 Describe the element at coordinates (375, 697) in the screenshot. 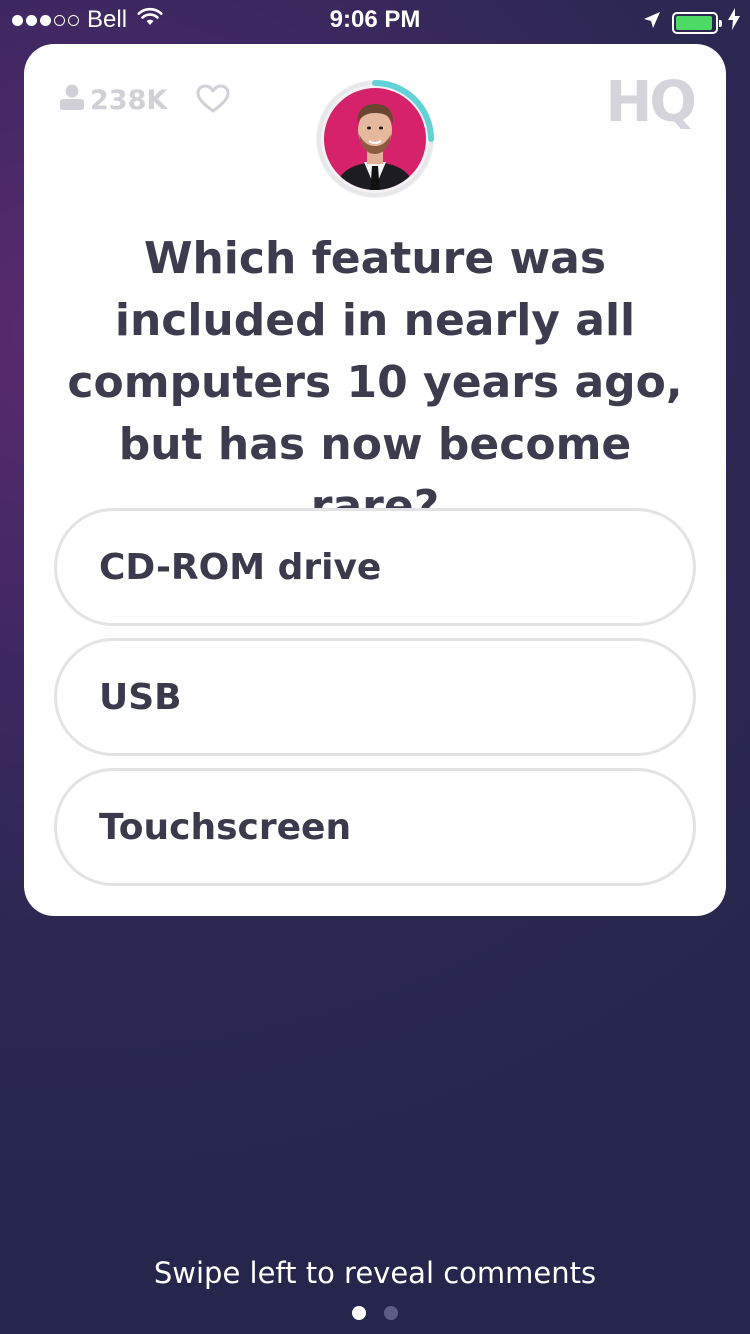

I see `answer-option-2: USB` at that location.